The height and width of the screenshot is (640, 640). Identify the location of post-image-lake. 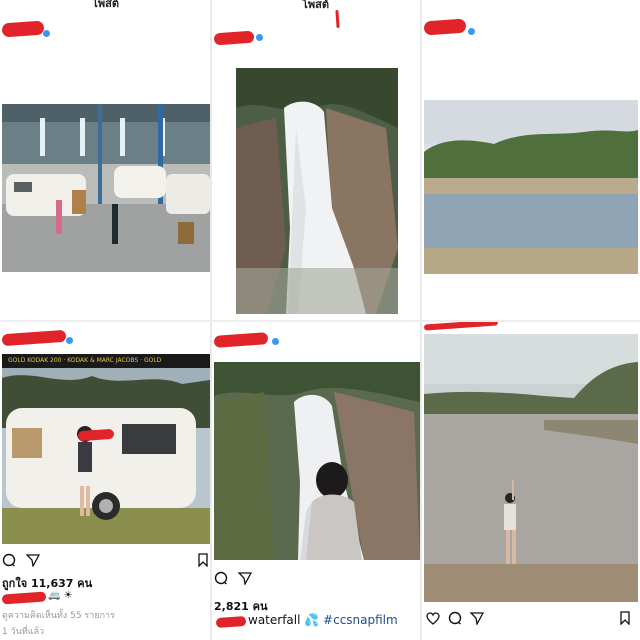
(531, 187).